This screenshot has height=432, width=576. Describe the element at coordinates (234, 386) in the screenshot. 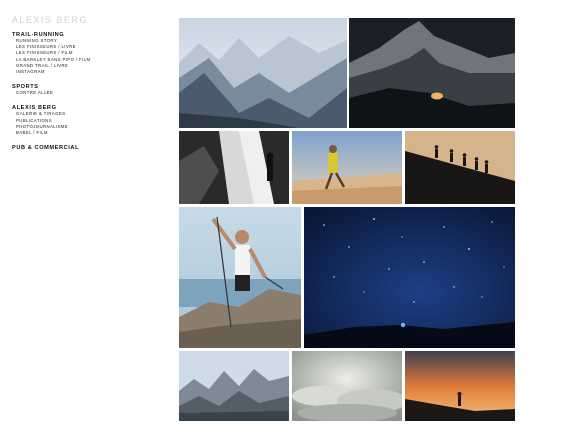

I see `photo-dolomites` at that location.